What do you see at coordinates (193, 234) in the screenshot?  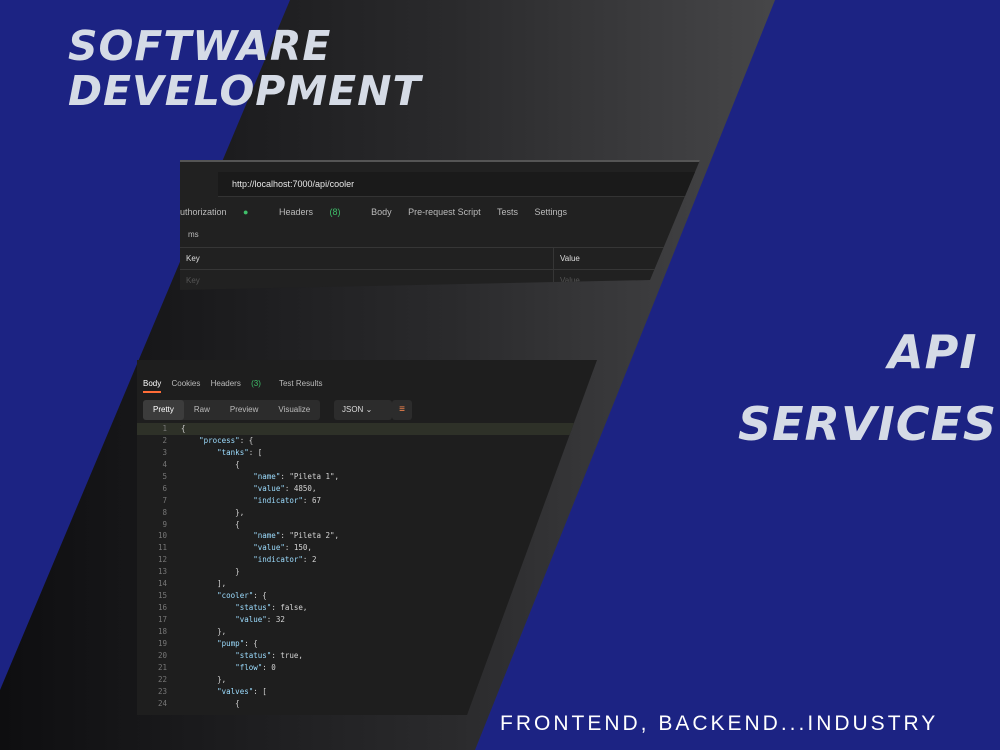 I see `params-label: ms` at bounding box center [193, 234].